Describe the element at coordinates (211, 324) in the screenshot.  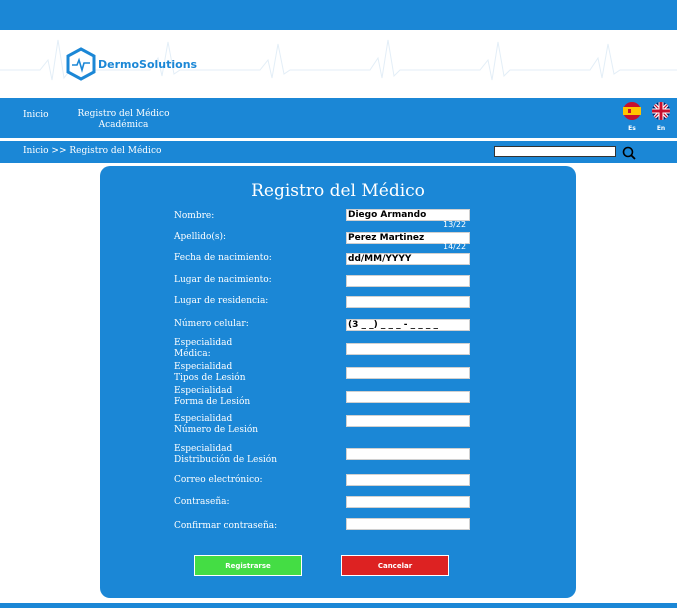
I see `label-numero-celular: Número celular:` at that location.